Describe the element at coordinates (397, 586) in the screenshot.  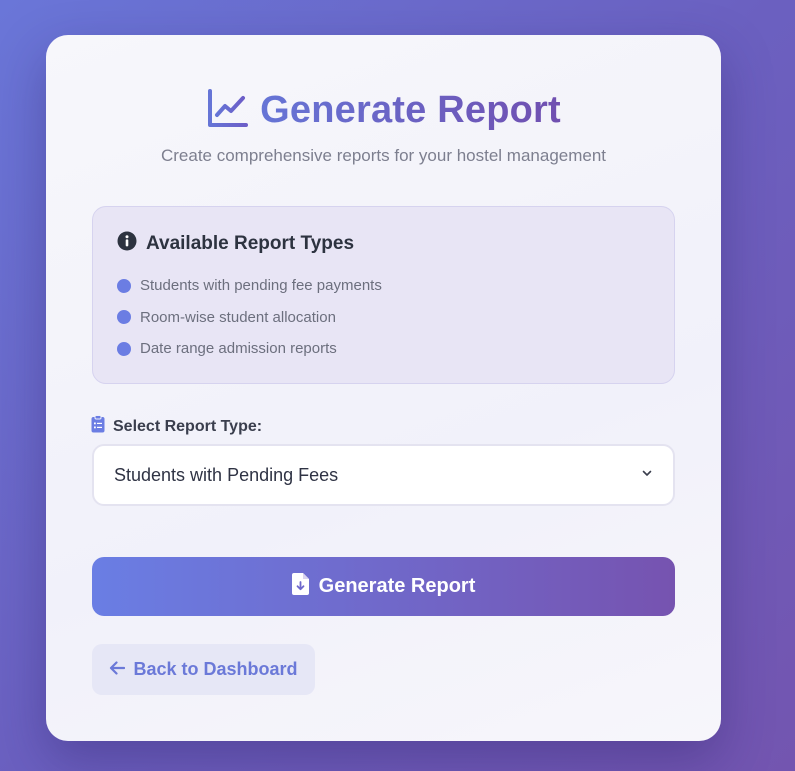
I see `generate-report-label: Generate Report` at that location.